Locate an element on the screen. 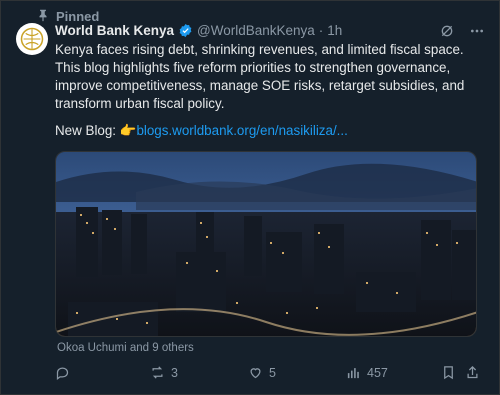 This screenshot has height=395, width=500. views-chart-icon is located at coordinates (353, 372).